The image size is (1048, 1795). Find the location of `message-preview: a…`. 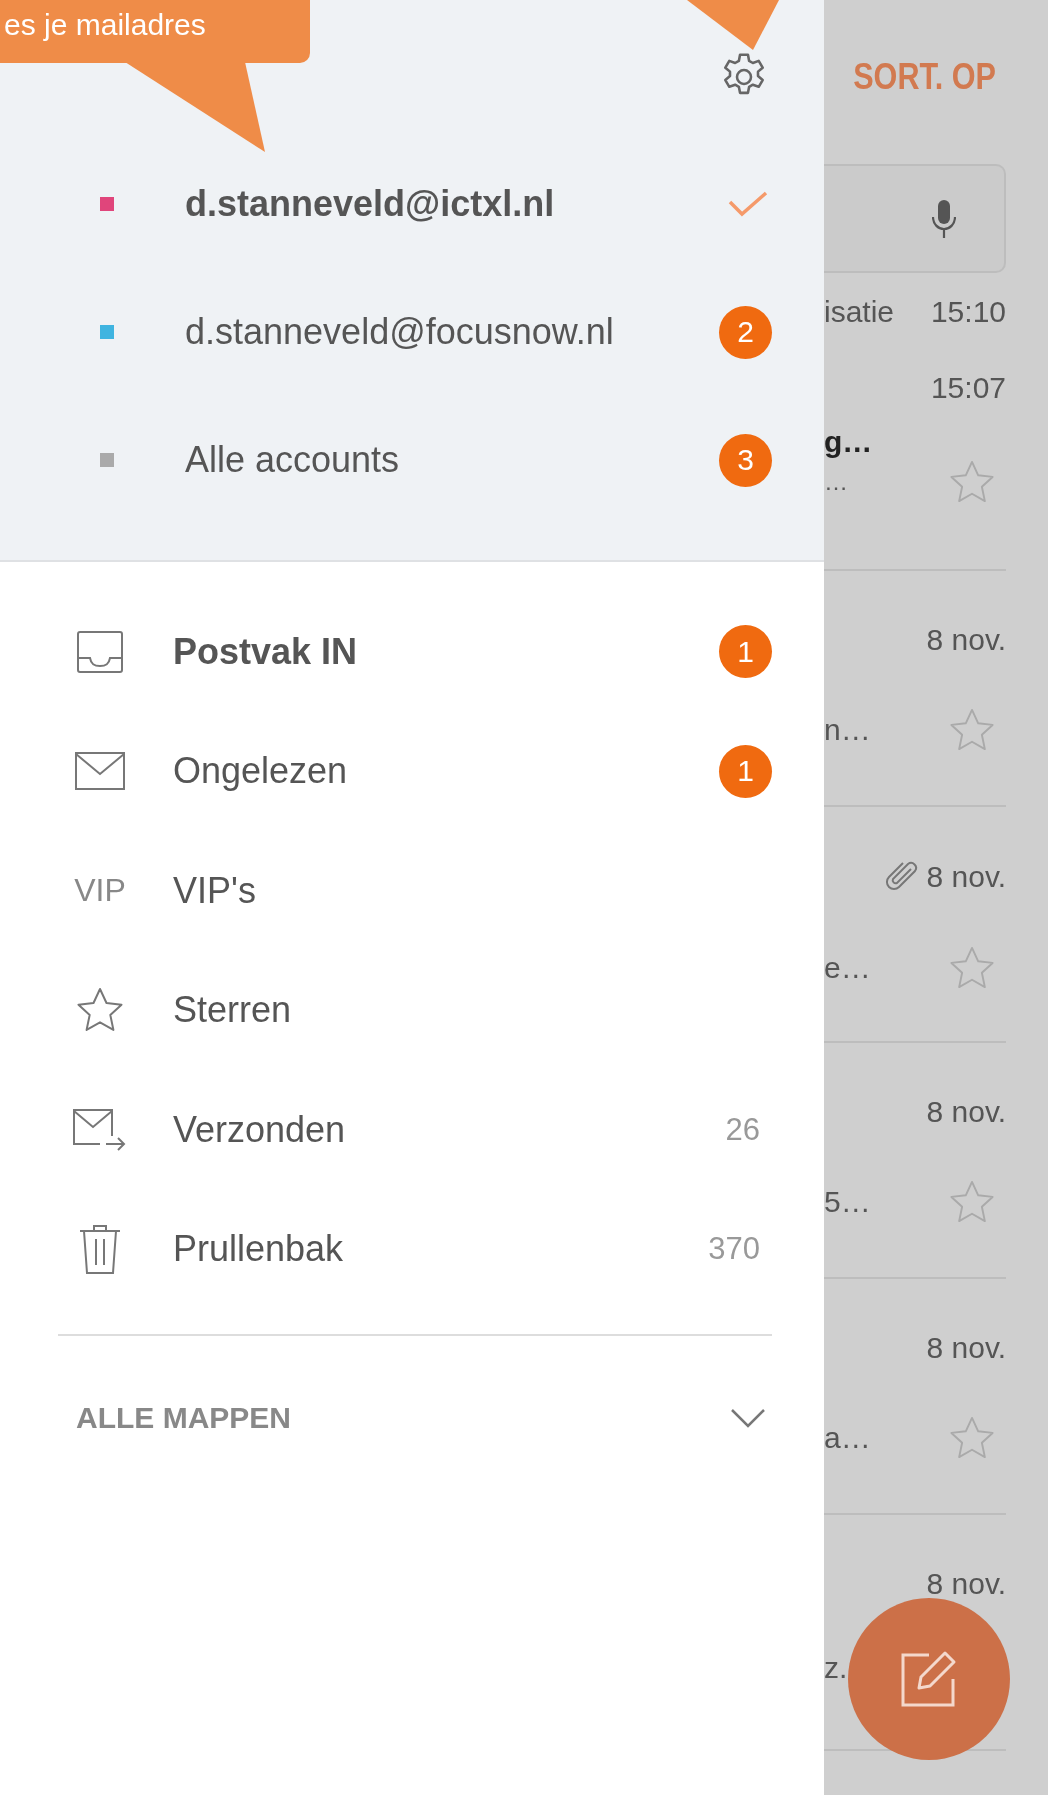

message-preview: a… is located at coordinates (847, 1438).